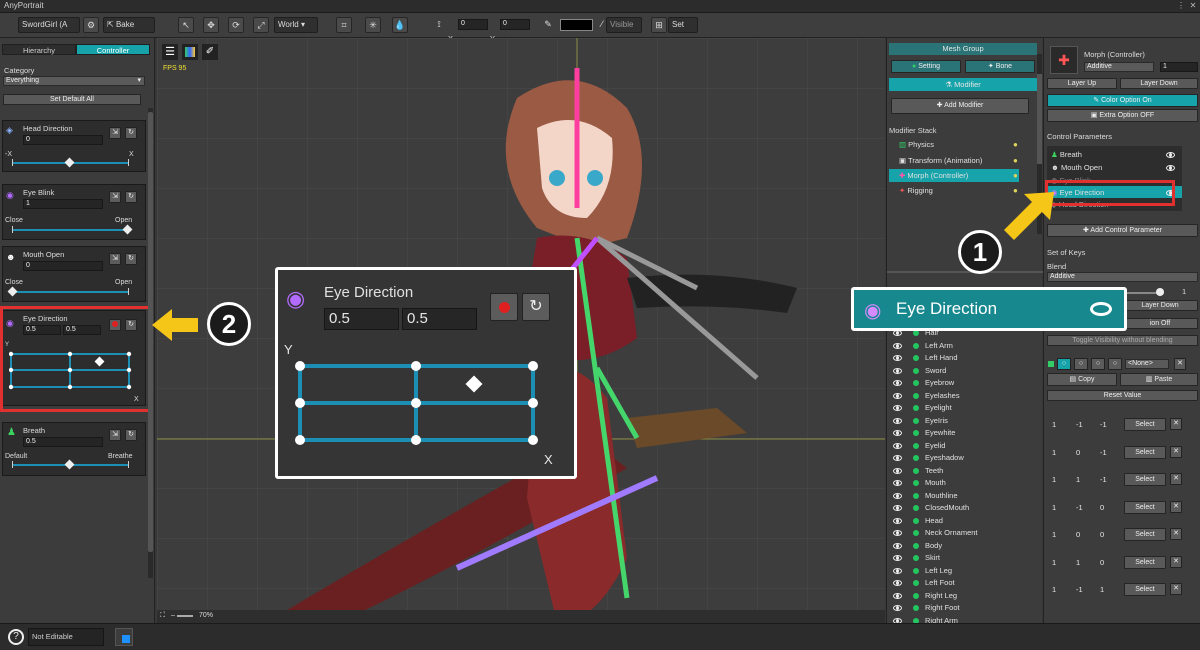 This screenshot has height=650, width=1200. I want to click on panel-divider, so click(965, 272).